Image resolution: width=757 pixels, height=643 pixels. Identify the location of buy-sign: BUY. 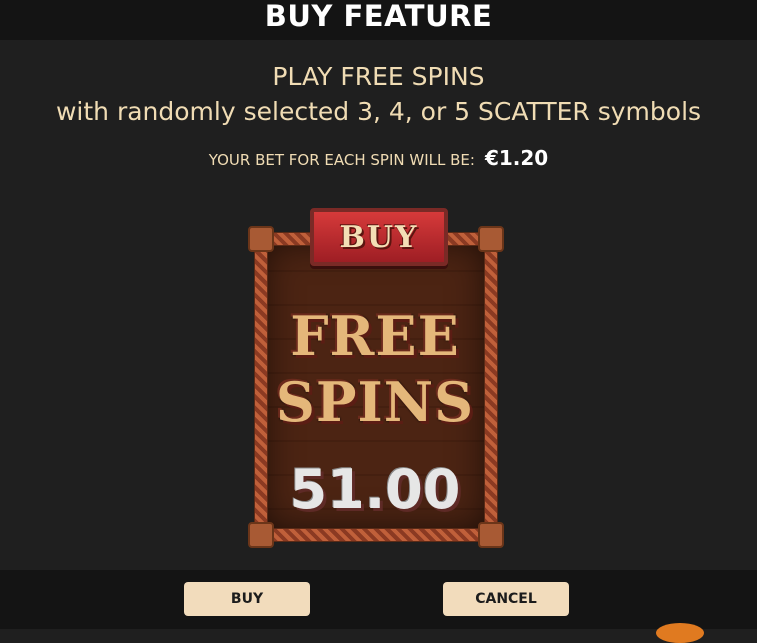
(379, 237).